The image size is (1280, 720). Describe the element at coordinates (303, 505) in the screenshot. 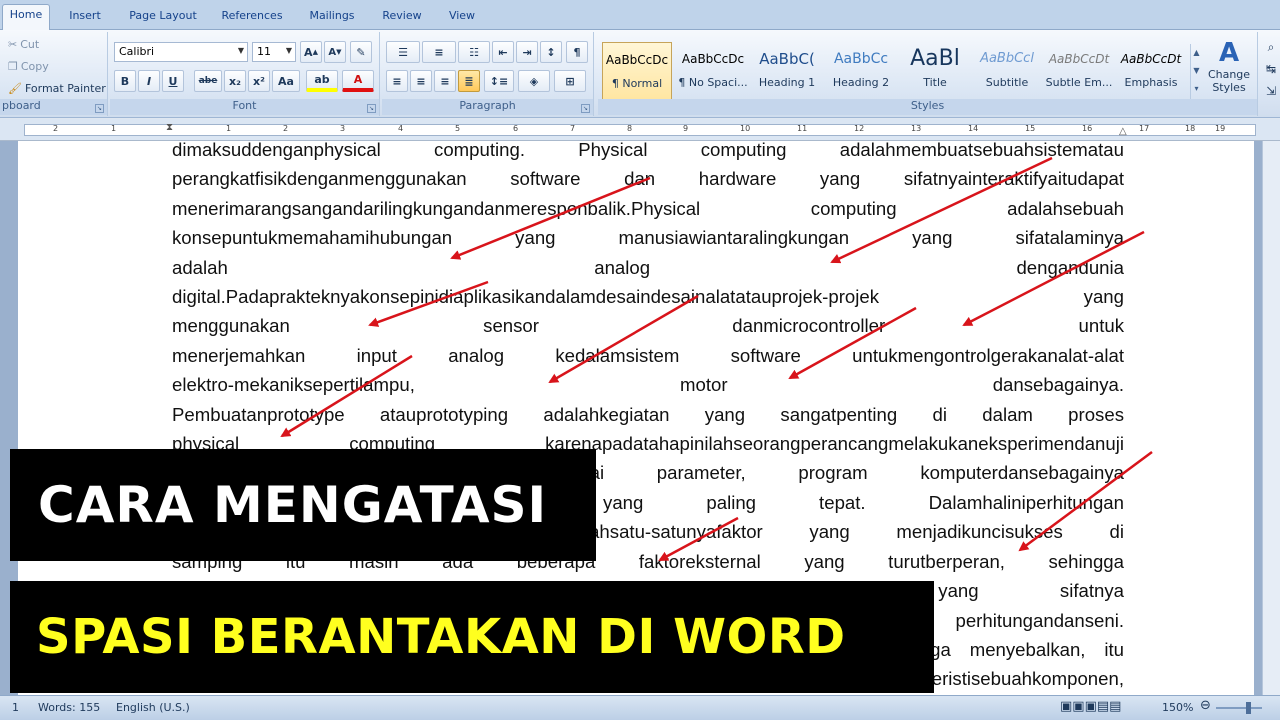

I see `title-banner-line-1: CARA MENGATASI` at that location.